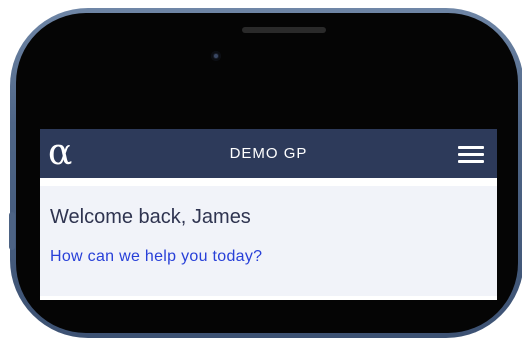 The image size is (522, 338). I want to click on hamburger-menu-icon, so click(471, 154).